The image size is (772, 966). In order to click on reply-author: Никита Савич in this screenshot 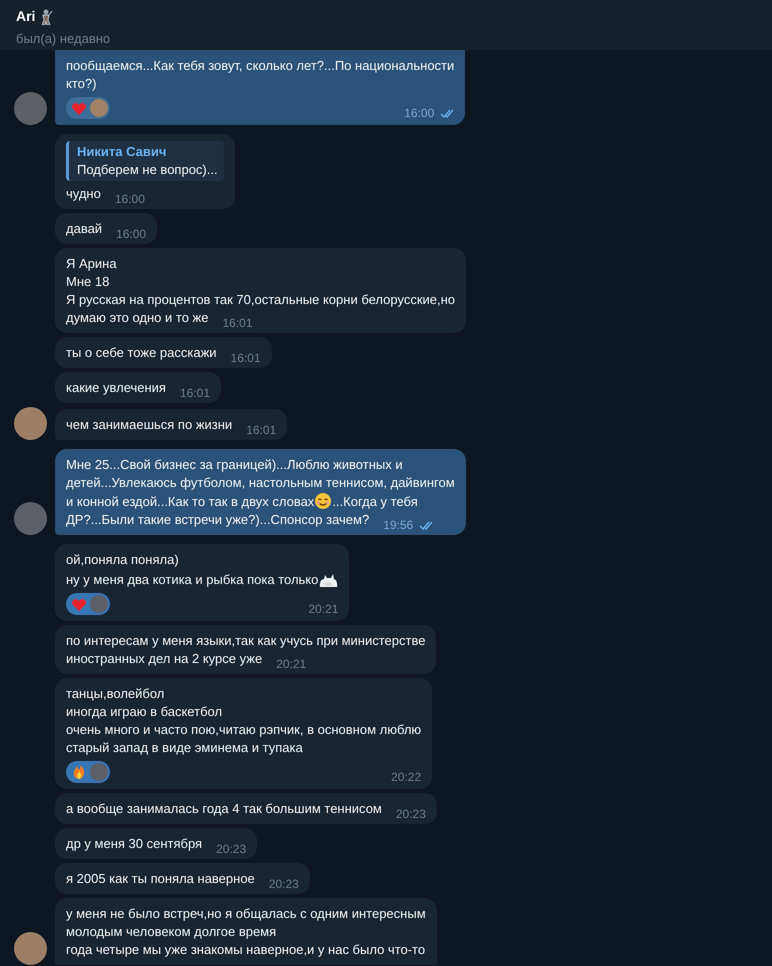, I will do `click(122, 152)`.